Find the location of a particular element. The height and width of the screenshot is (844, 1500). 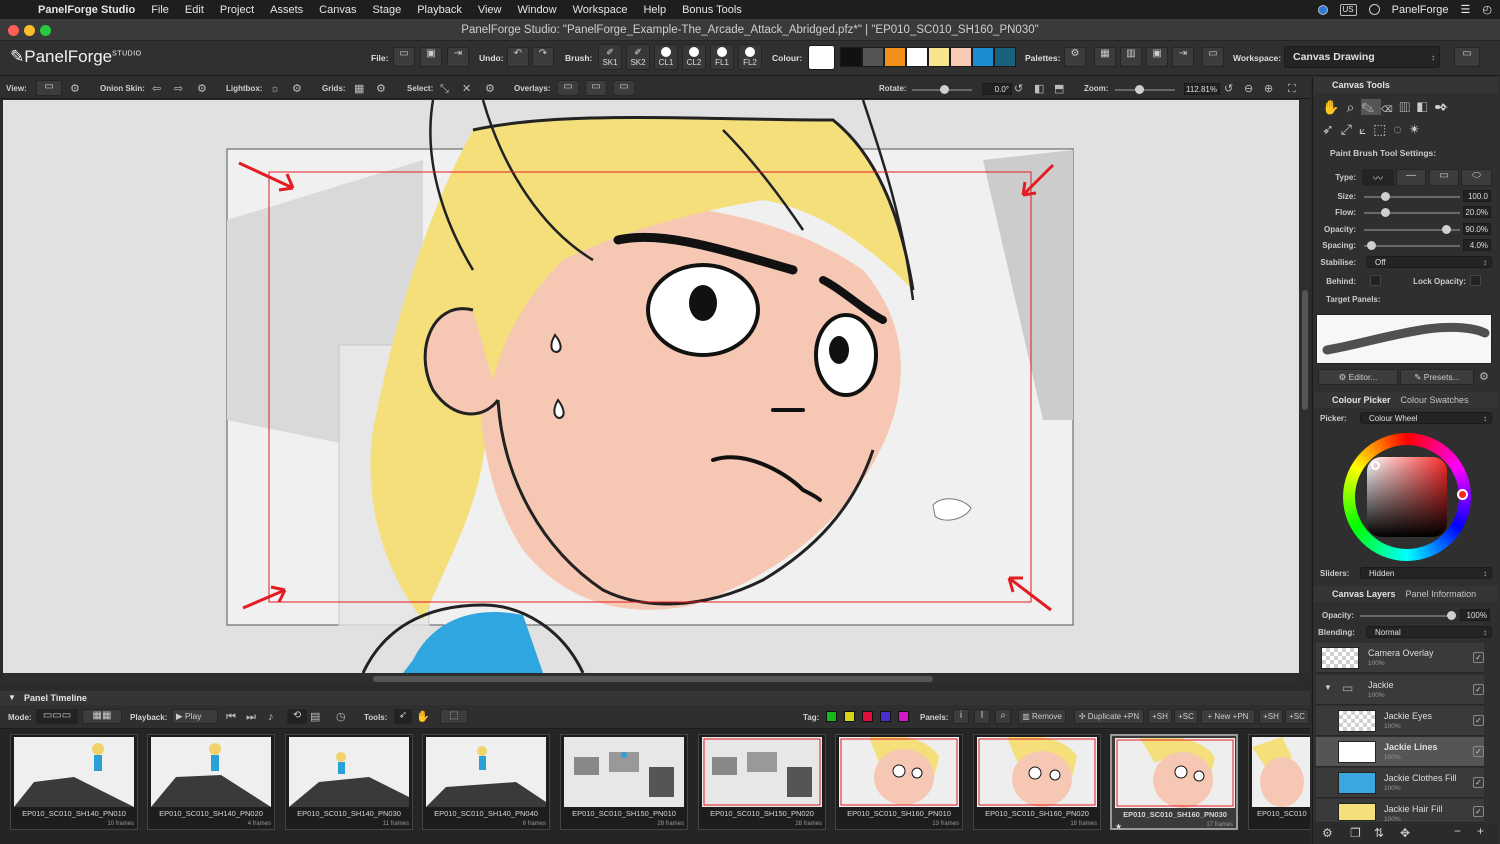

brush-cl2-button: CL2 is located at coordinates (694, 57).